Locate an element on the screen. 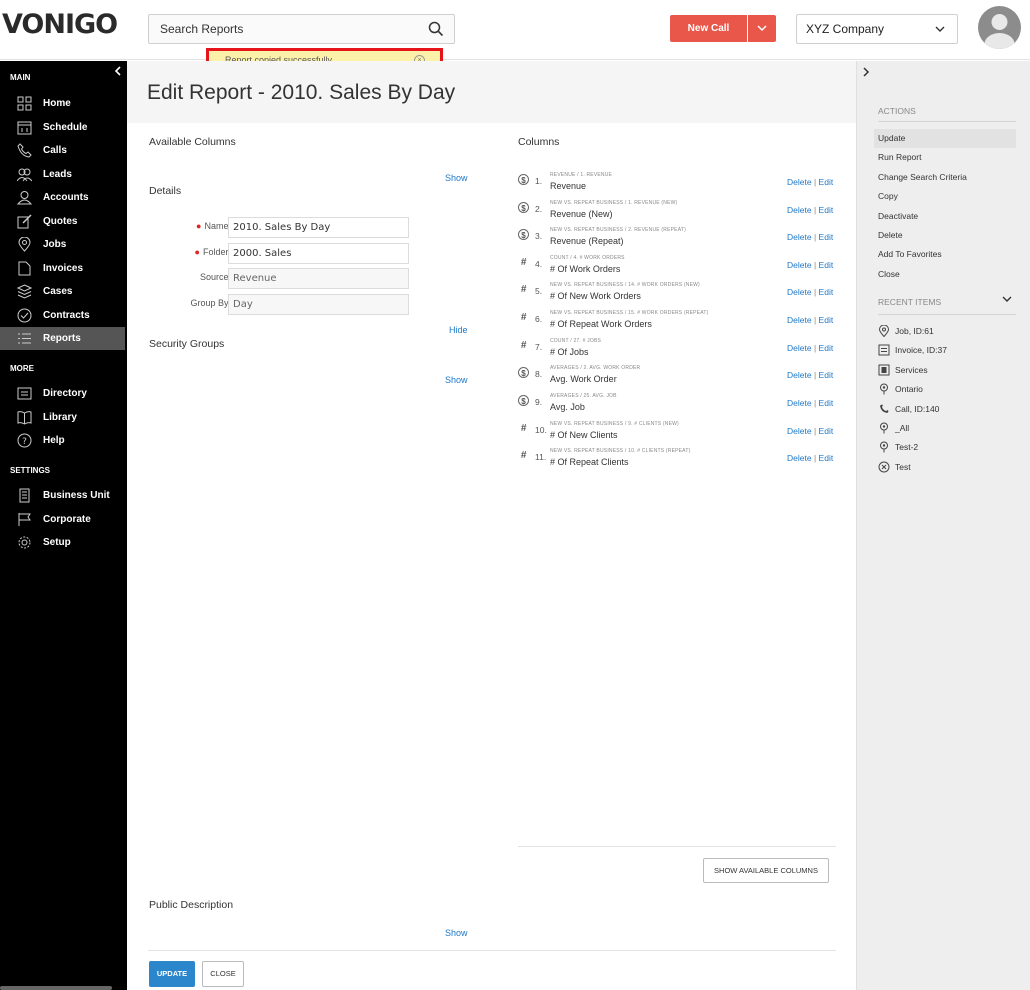 The height and width of the screenshot is (990, 1030). sidebar-section-settings: SETTINGS is located at coordinates (30, 470).